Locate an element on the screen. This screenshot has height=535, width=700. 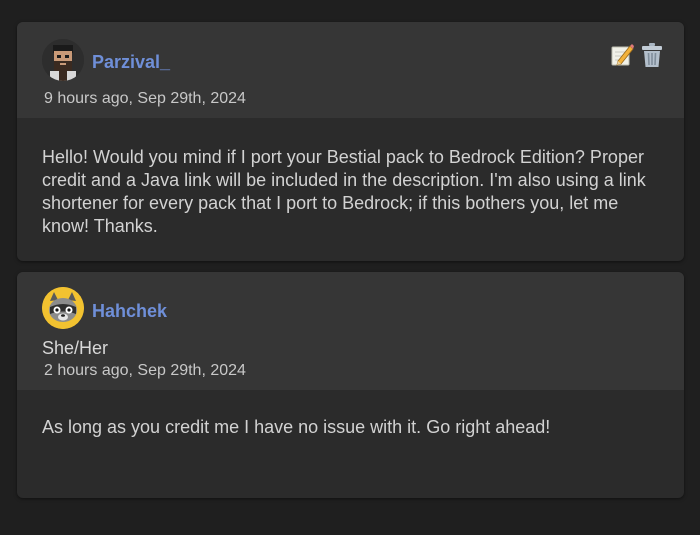
edit-icon is located at coordinates (622, 55).